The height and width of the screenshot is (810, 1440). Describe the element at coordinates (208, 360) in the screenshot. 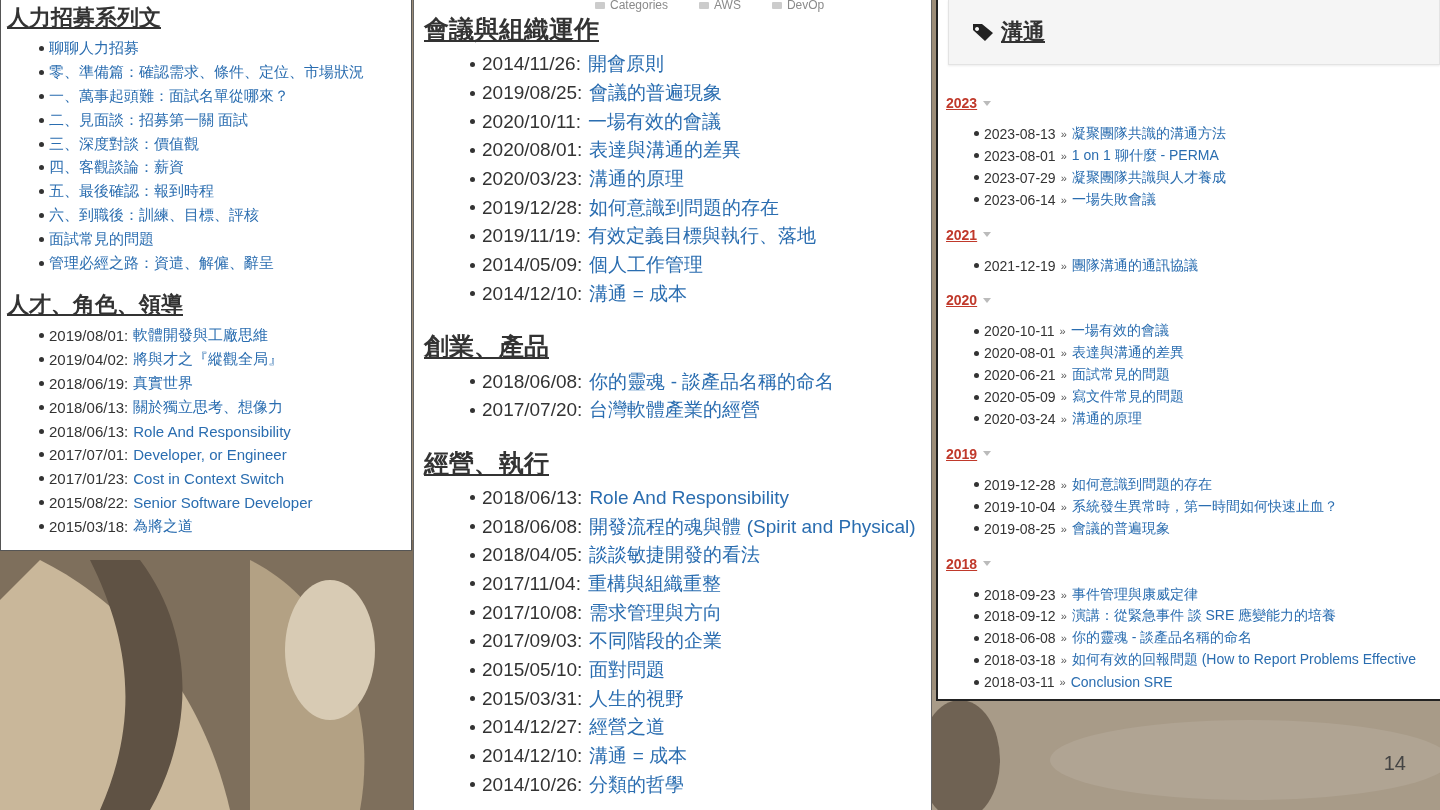

I see `post-link: 將與才之『縱觀全局』` at that location.